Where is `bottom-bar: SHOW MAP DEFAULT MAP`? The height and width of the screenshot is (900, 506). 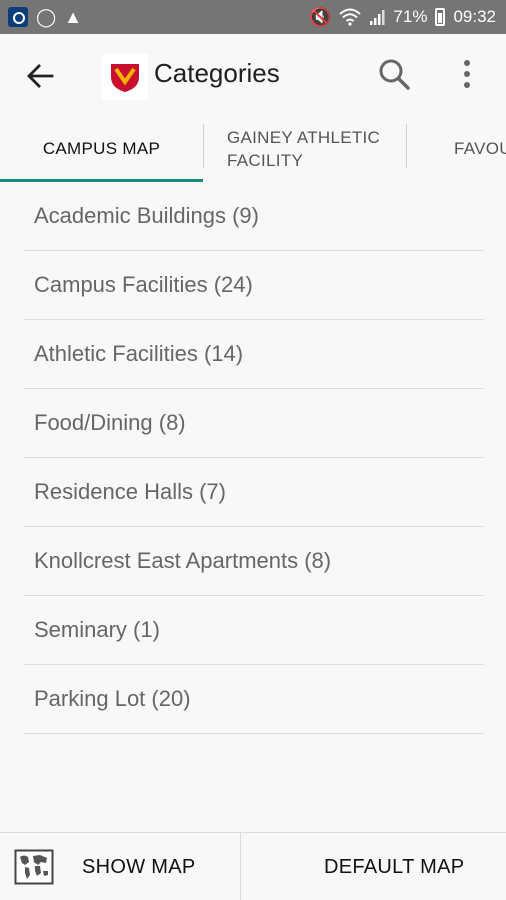 bottom-bar: SHOW MAP DEFAULT MAP is located at coordinates (253, 866).